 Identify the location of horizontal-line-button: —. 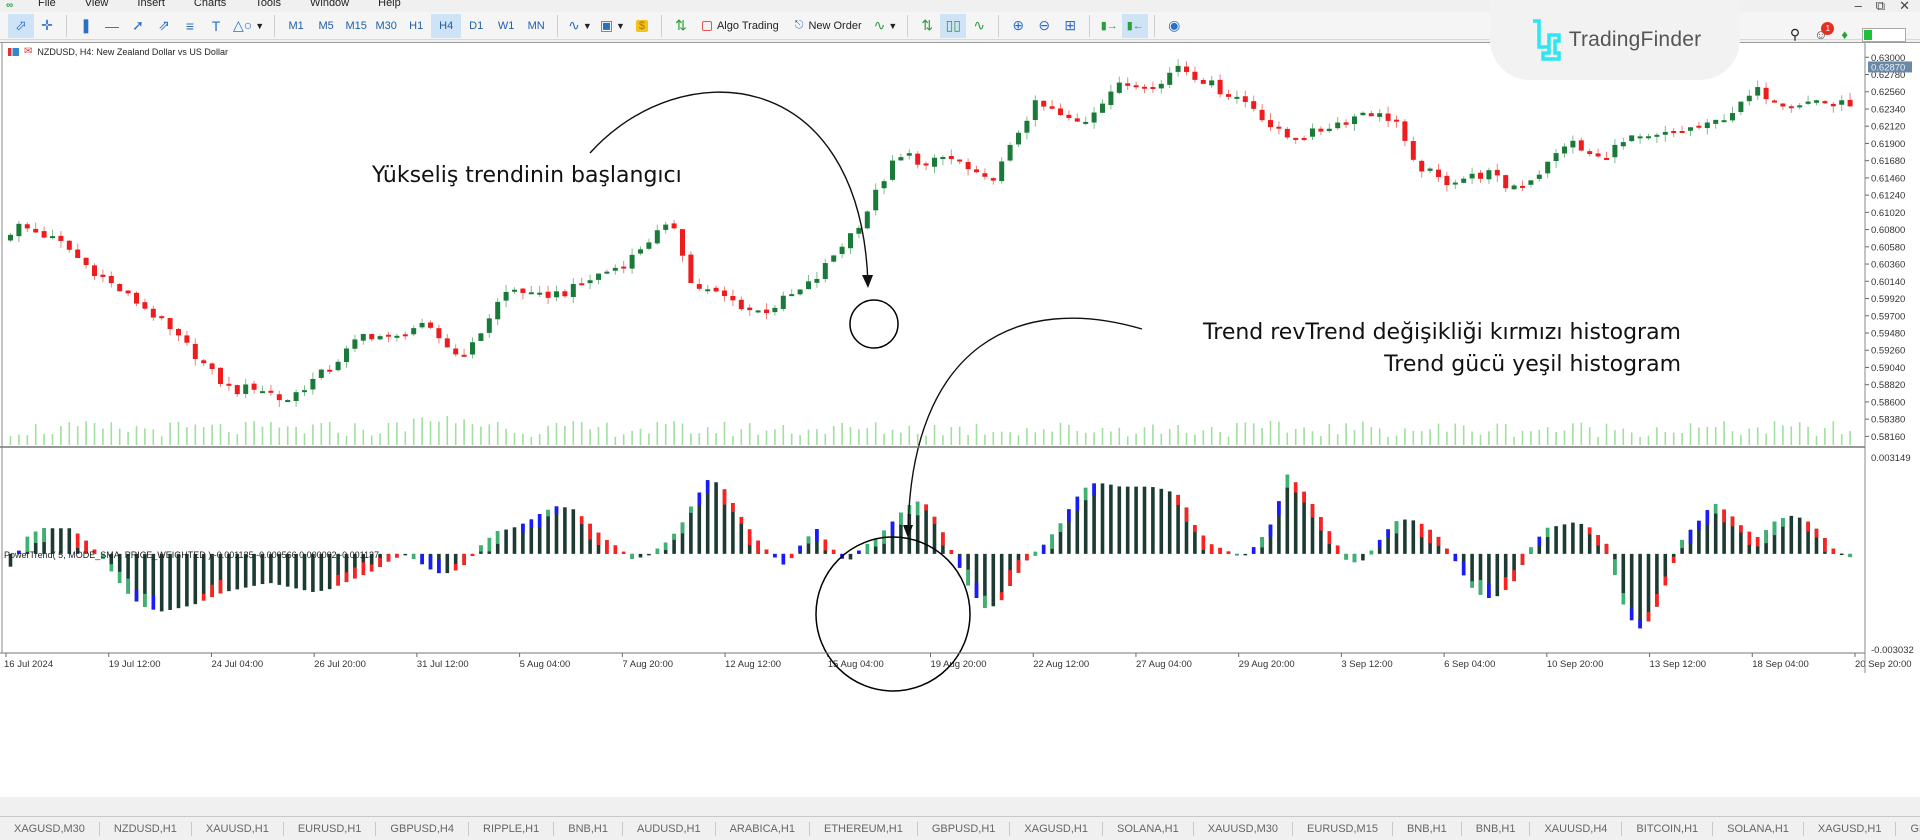
(112, 26).